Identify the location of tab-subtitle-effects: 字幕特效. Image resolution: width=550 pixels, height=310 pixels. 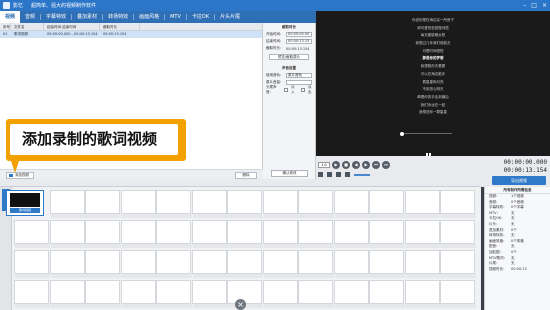
(56, 17).